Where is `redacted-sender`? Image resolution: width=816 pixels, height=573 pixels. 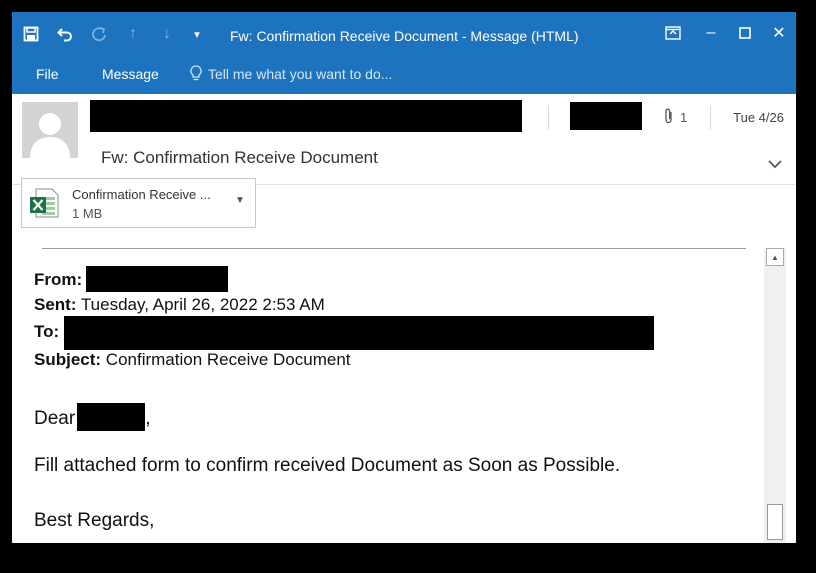 redacted-sender is located at coordinates (306, 116).